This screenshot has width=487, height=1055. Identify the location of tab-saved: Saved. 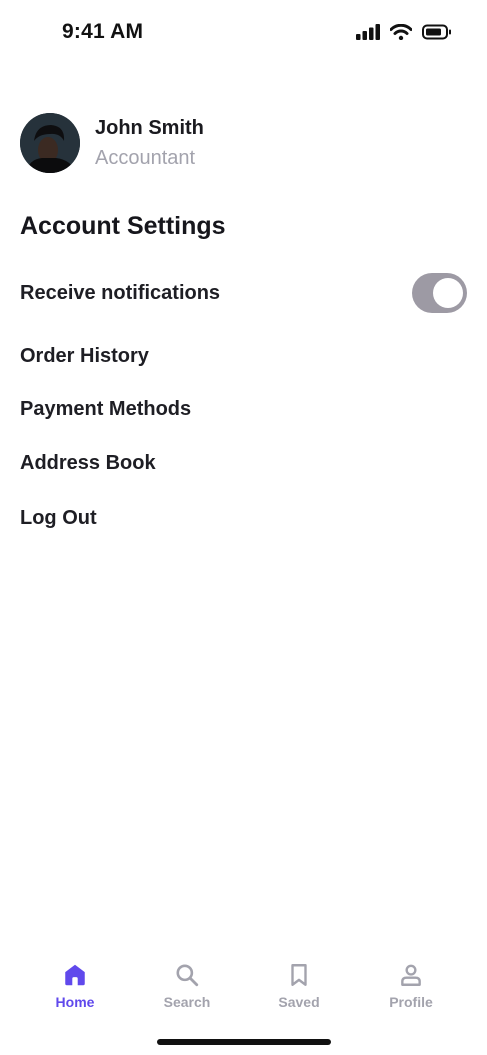
(299, 997).